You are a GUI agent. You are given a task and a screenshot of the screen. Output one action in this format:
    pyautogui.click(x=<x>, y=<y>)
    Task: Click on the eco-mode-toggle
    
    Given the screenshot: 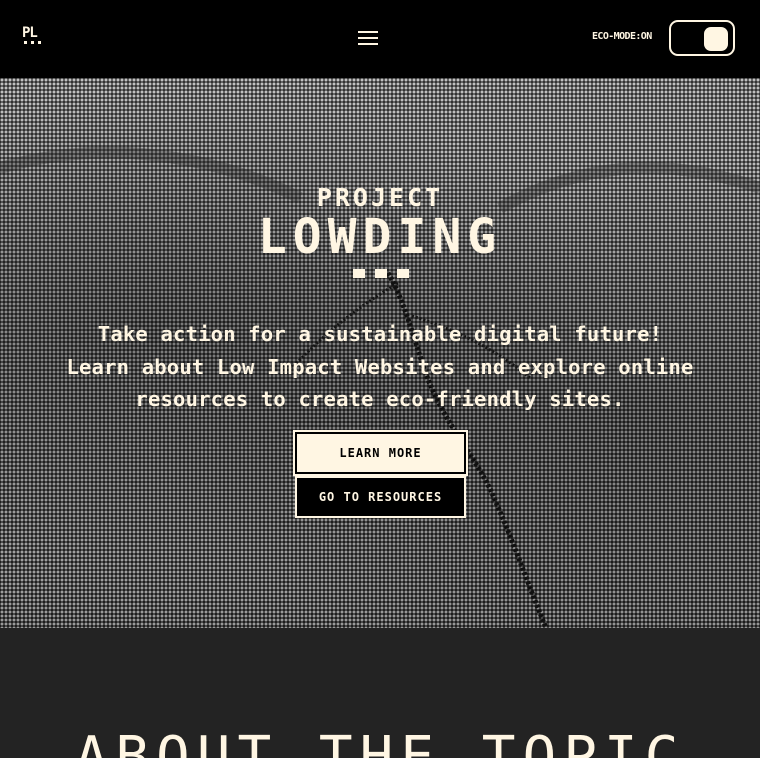 What is the action you would take?
    pyautogui.click(x=702, y=38)
    